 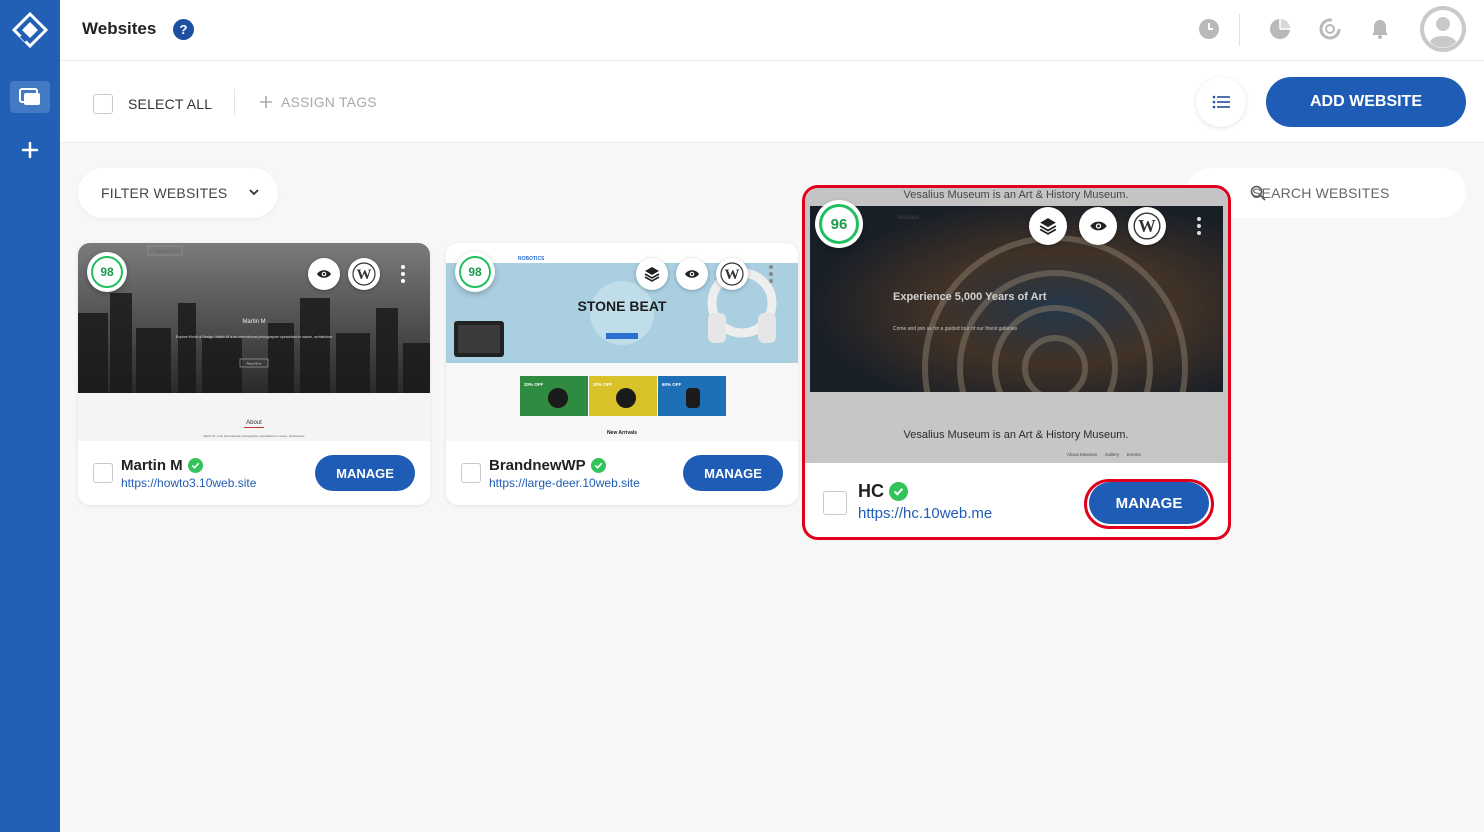 I want to click on list-view-button, so click(x=1221, y=102).